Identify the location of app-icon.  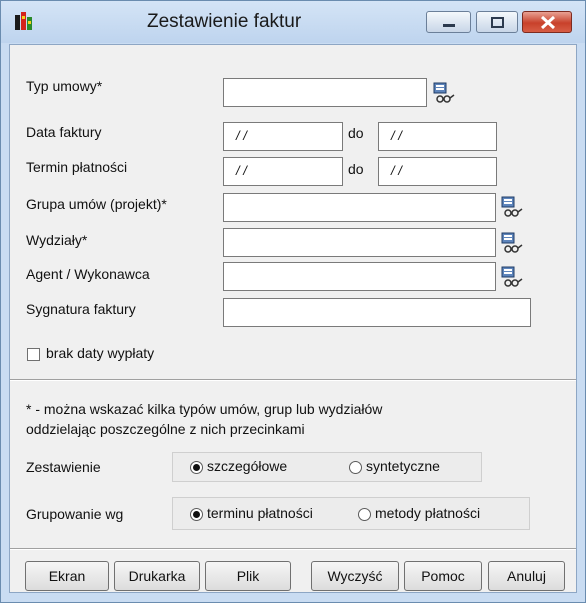
(23, 21).